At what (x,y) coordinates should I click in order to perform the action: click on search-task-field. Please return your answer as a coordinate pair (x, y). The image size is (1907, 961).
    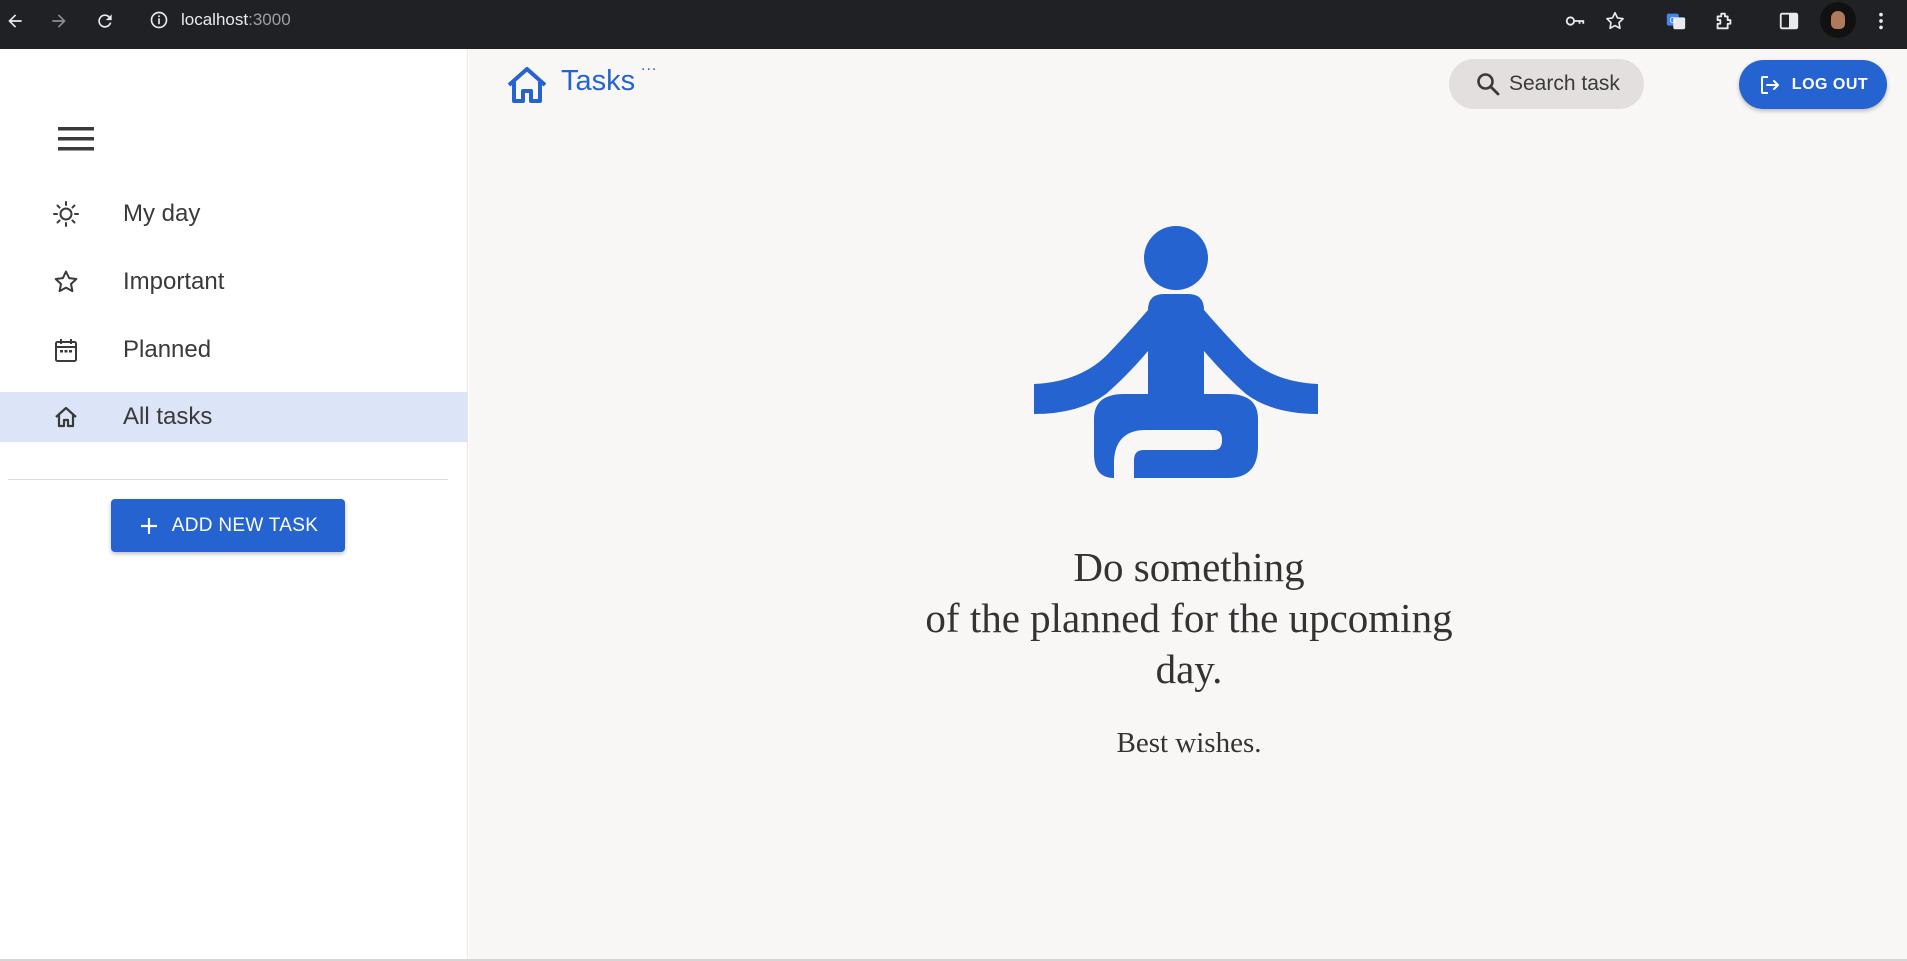
    Looking at the image, I should click on (1546, 84).